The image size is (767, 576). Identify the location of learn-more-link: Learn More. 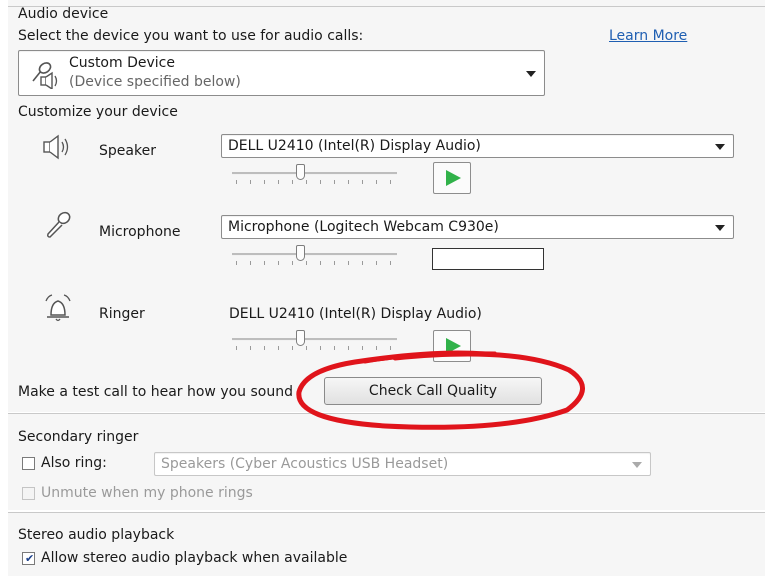
(648, 36).